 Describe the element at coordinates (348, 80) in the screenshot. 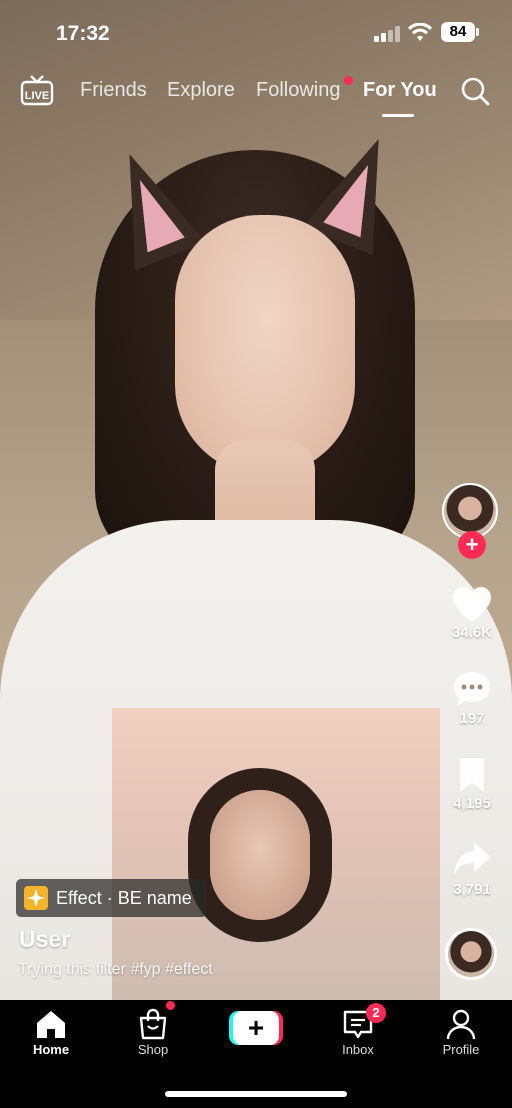

I see `following-notification-dot` at that location.